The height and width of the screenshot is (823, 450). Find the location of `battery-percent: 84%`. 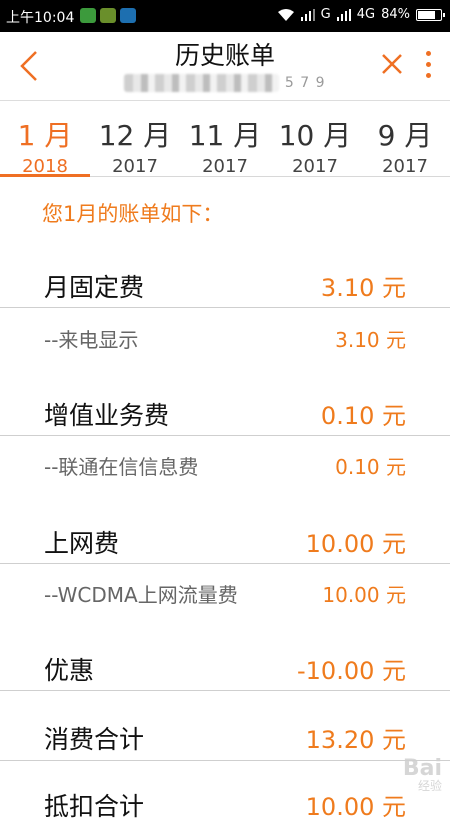

battery-percent: 84% is located at coordinates (395, 14).